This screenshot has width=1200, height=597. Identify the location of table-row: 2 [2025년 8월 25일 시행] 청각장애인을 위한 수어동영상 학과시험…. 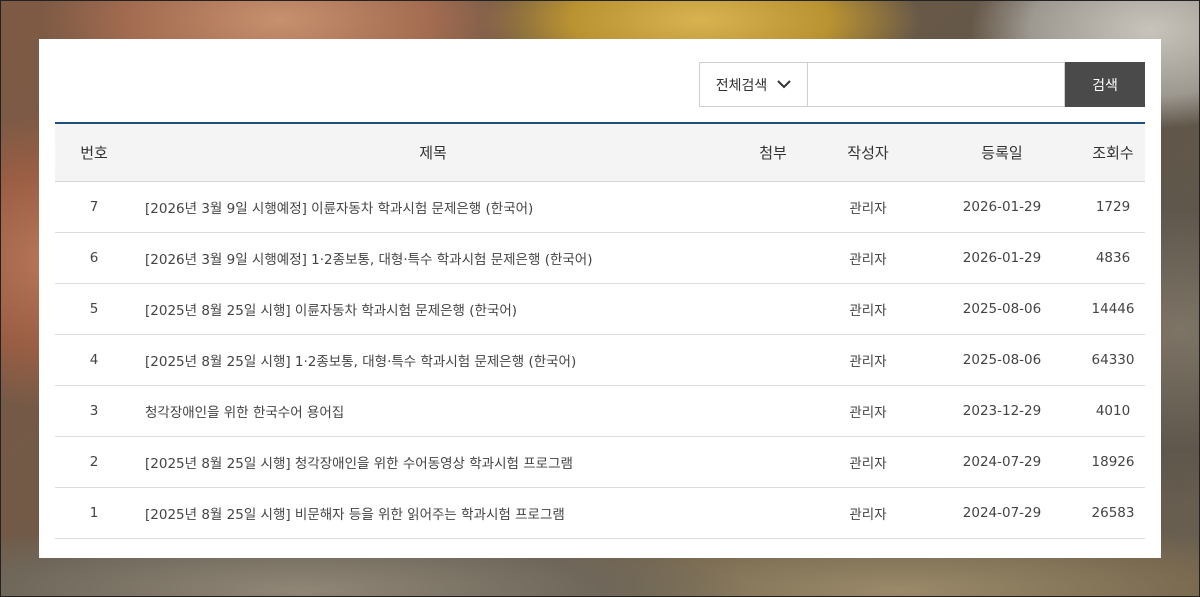
(600, 462).